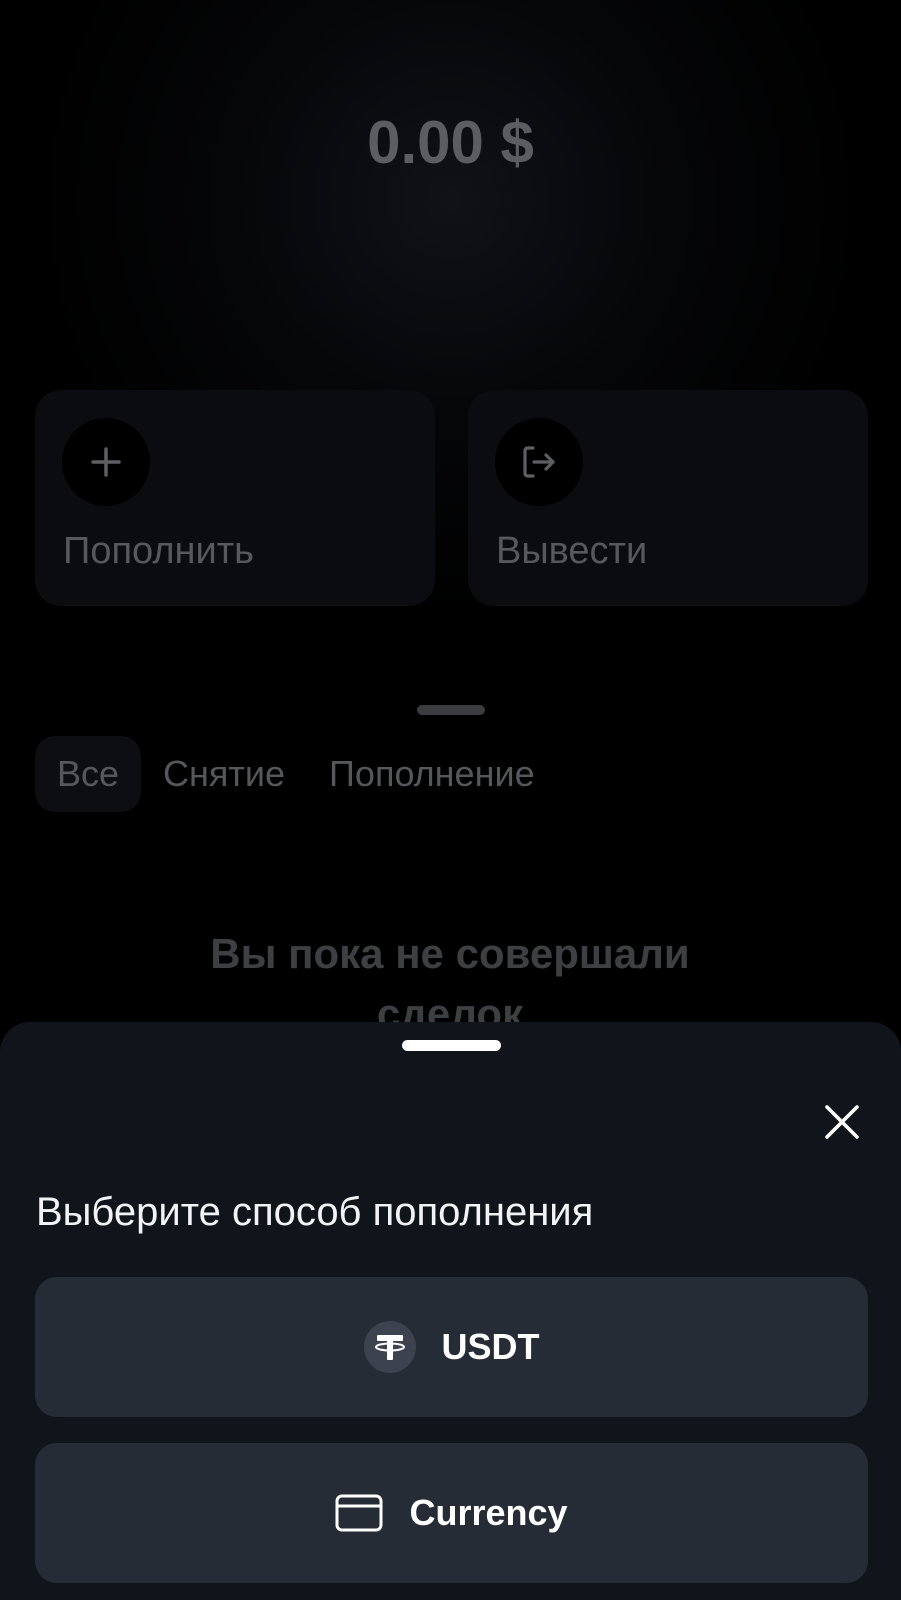 The width and height of the screenshot is (901, 1600). Describe the element at coordinates (572, 551) in the screenshot. I see `withdraw-label: Вывести` at that location.